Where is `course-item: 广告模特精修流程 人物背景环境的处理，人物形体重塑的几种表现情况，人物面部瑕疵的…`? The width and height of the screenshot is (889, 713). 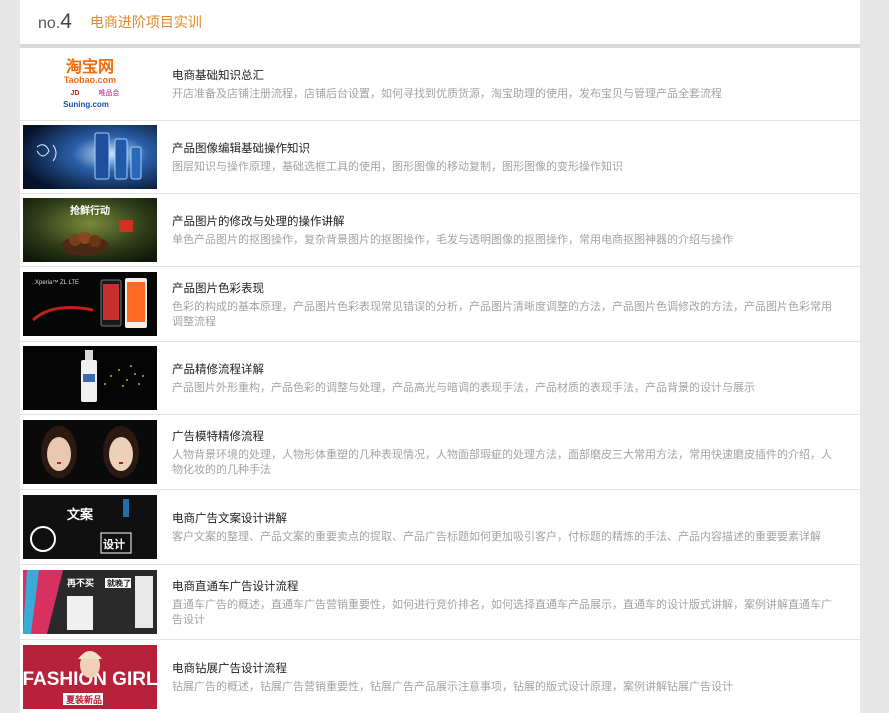
course-item: 广告模特精修流程 人物背景环境的处理，人物形体重塑的几种表现情况，人物面部瑕疵的… is located at coordinates (440, 452).